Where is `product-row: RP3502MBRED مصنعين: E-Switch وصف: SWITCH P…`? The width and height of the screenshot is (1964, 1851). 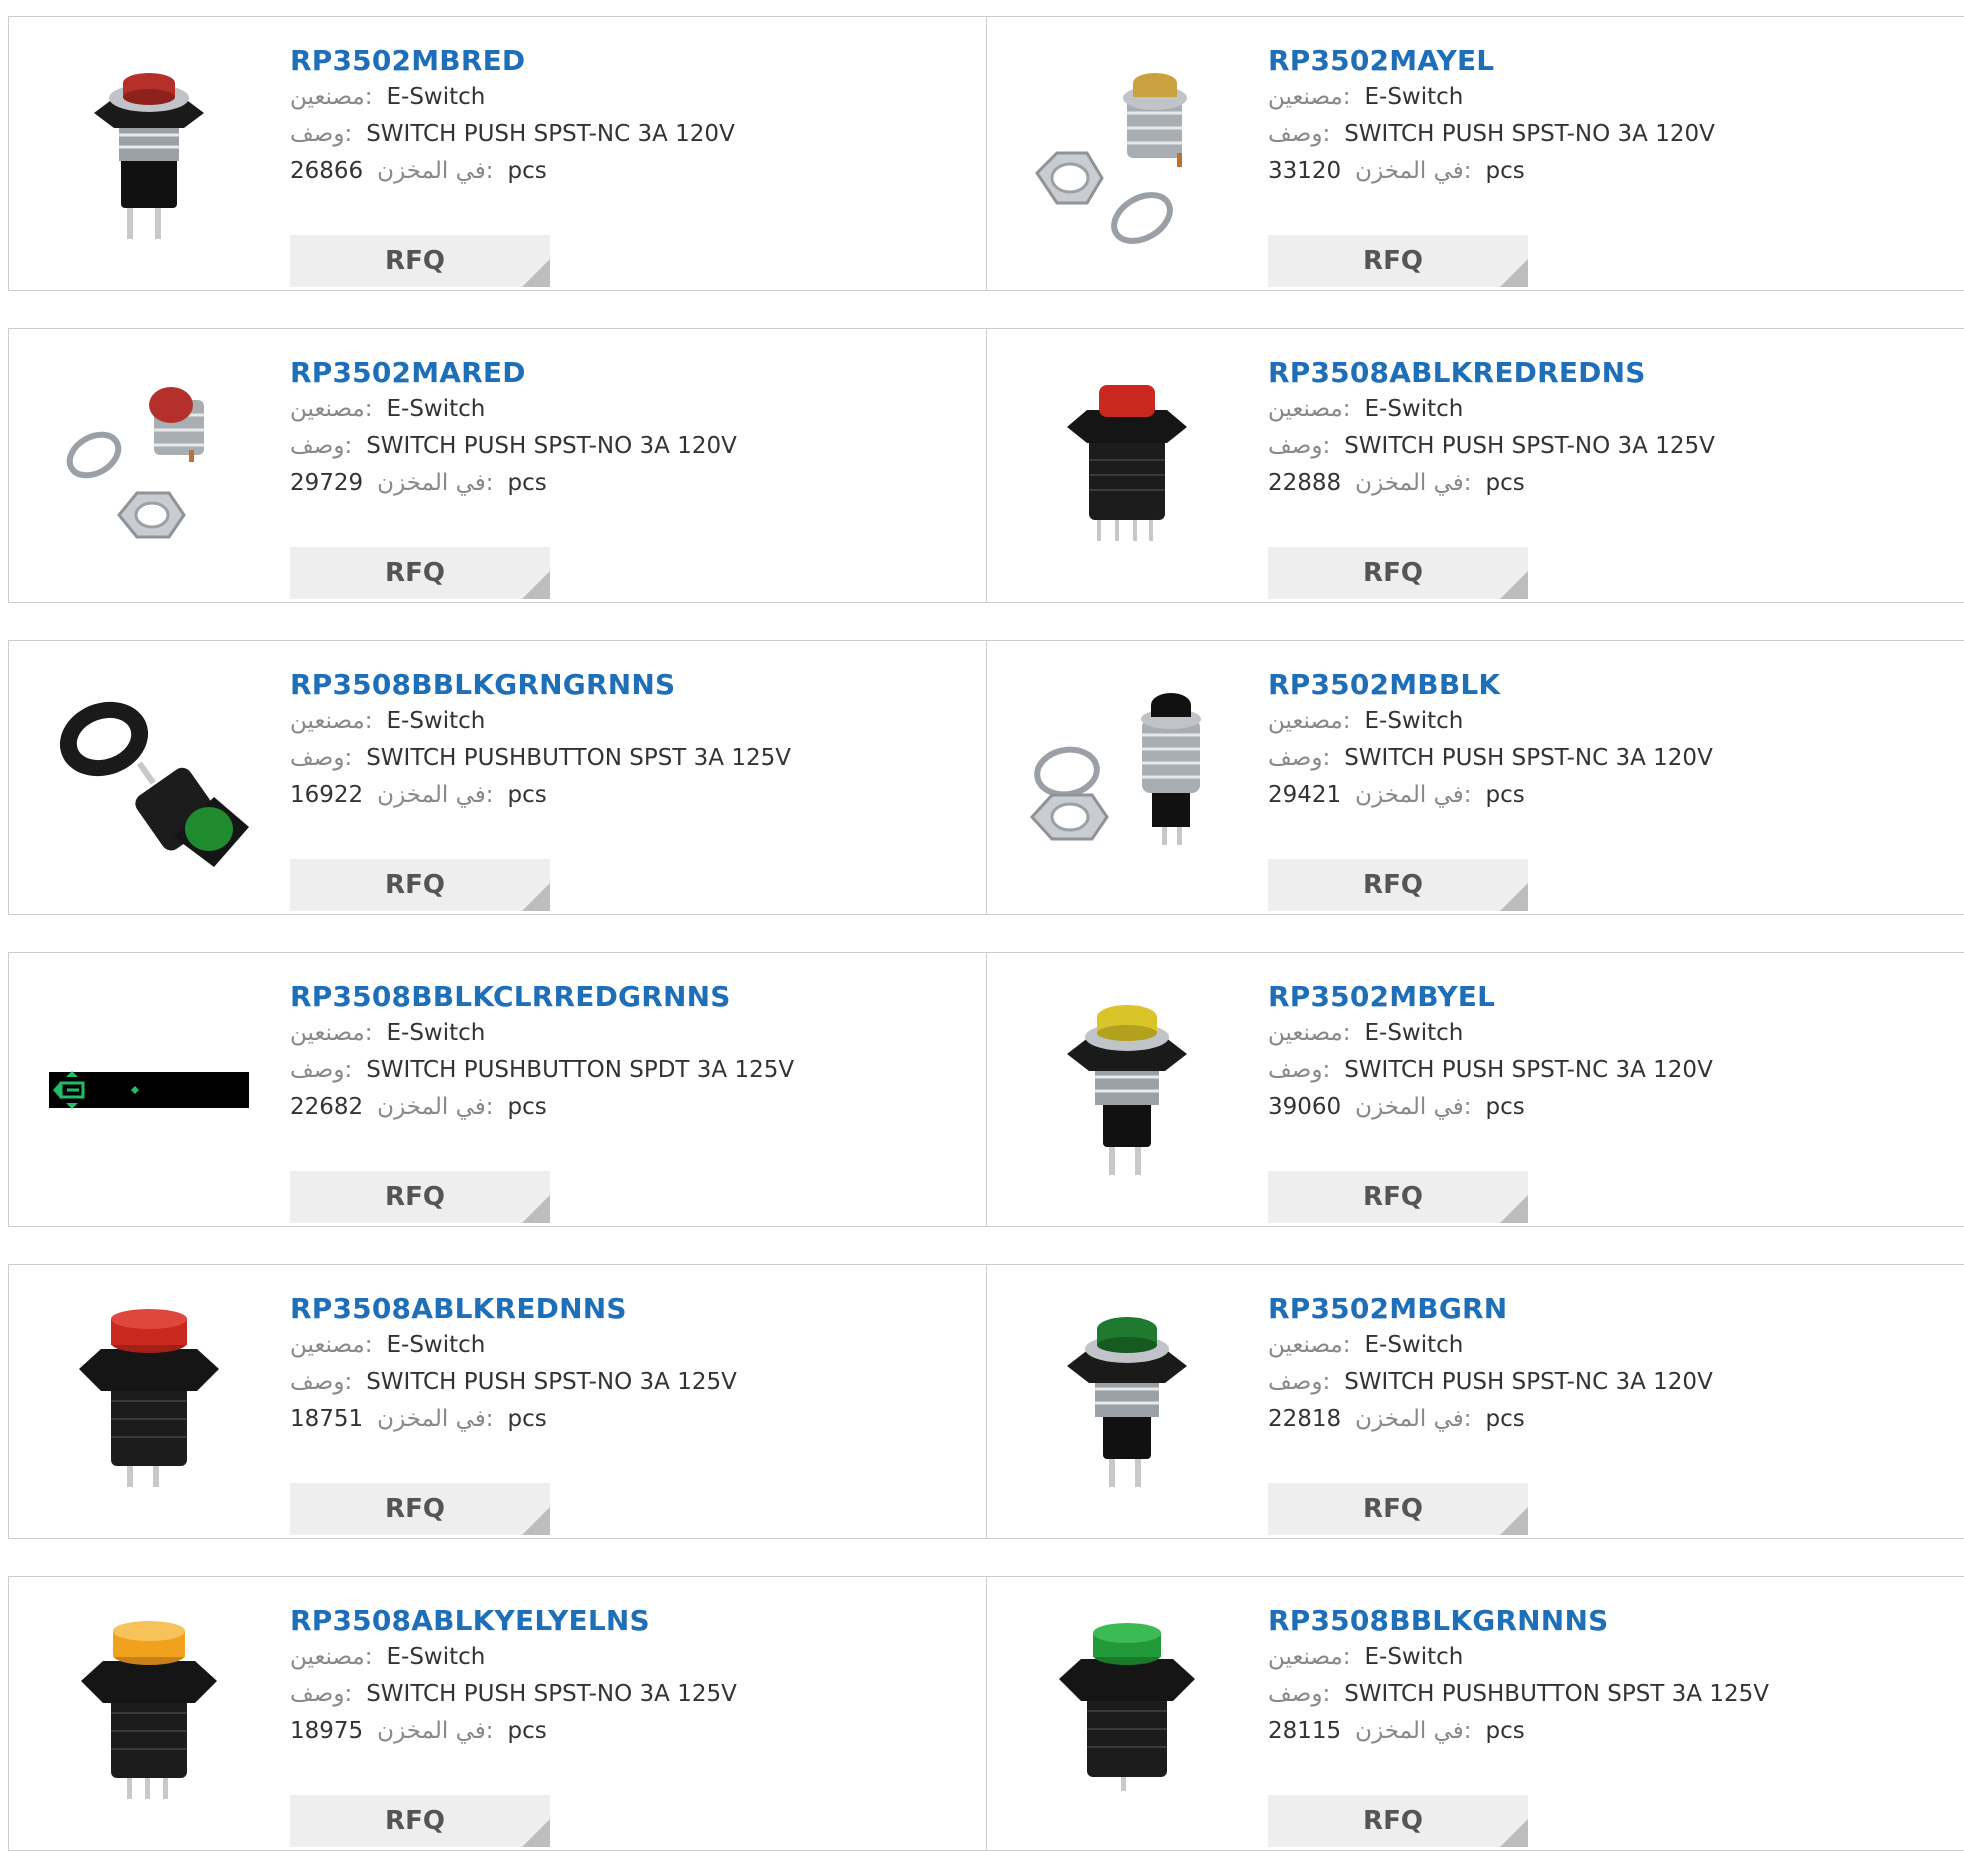
product-row: RP3502MBRED مصنعين: E-Switch وصف: SWITCH P… is located at coordinates (986, 153).